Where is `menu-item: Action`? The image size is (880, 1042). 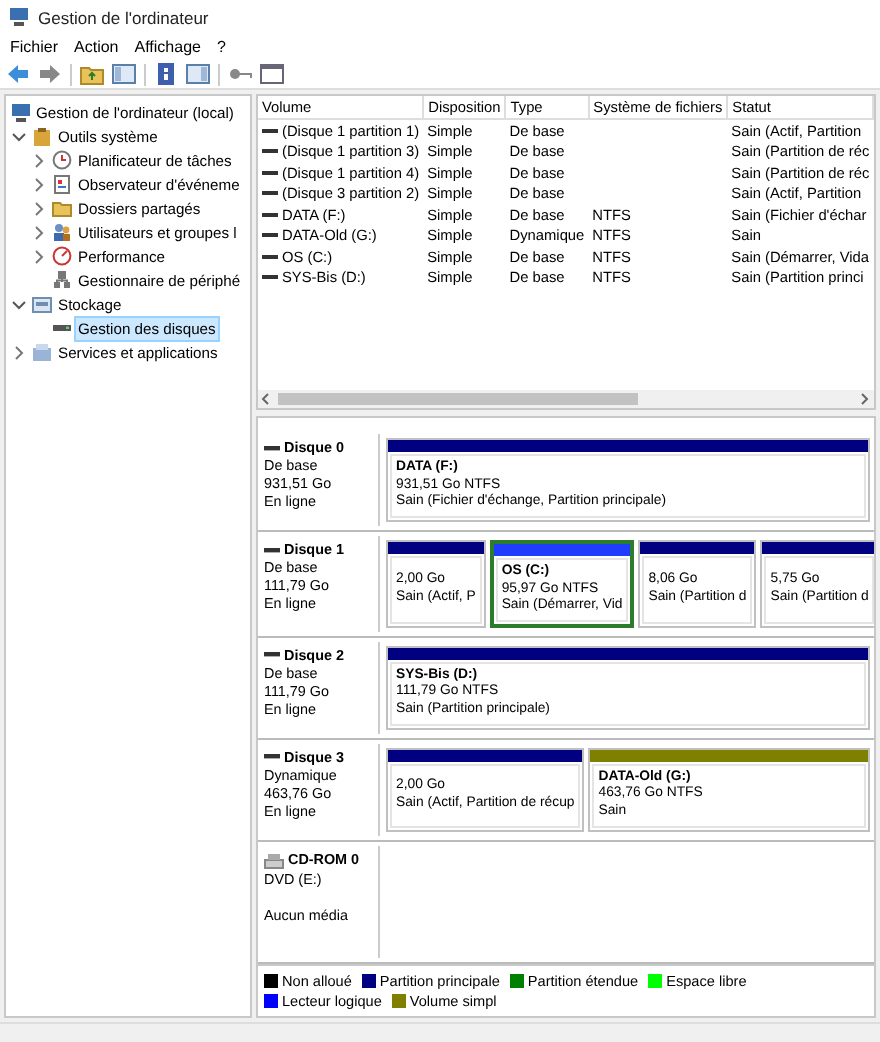
menu-item: Action is located at coordinates (96, 47).